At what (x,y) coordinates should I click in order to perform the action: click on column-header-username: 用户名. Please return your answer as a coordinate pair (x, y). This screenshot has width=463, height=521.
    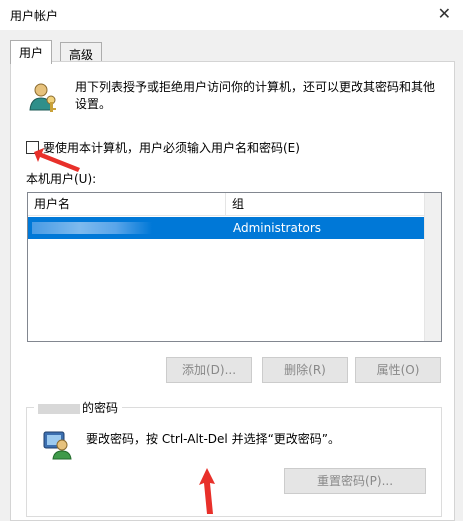
    Looking at the image, I should click on (127, 204).